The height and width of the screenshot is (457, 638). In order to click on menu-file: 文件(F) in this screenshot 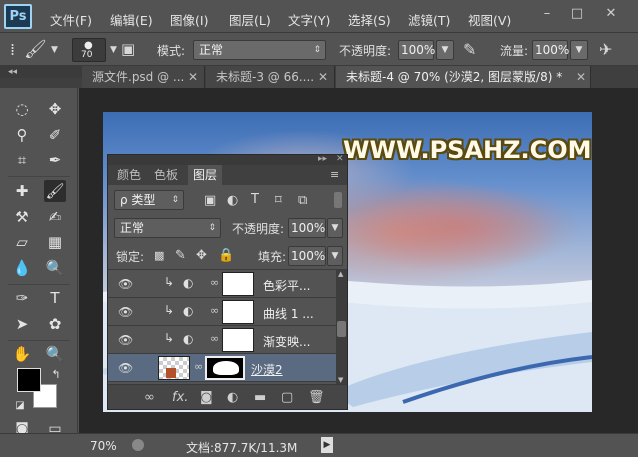, I will do `click(71, 19)`.